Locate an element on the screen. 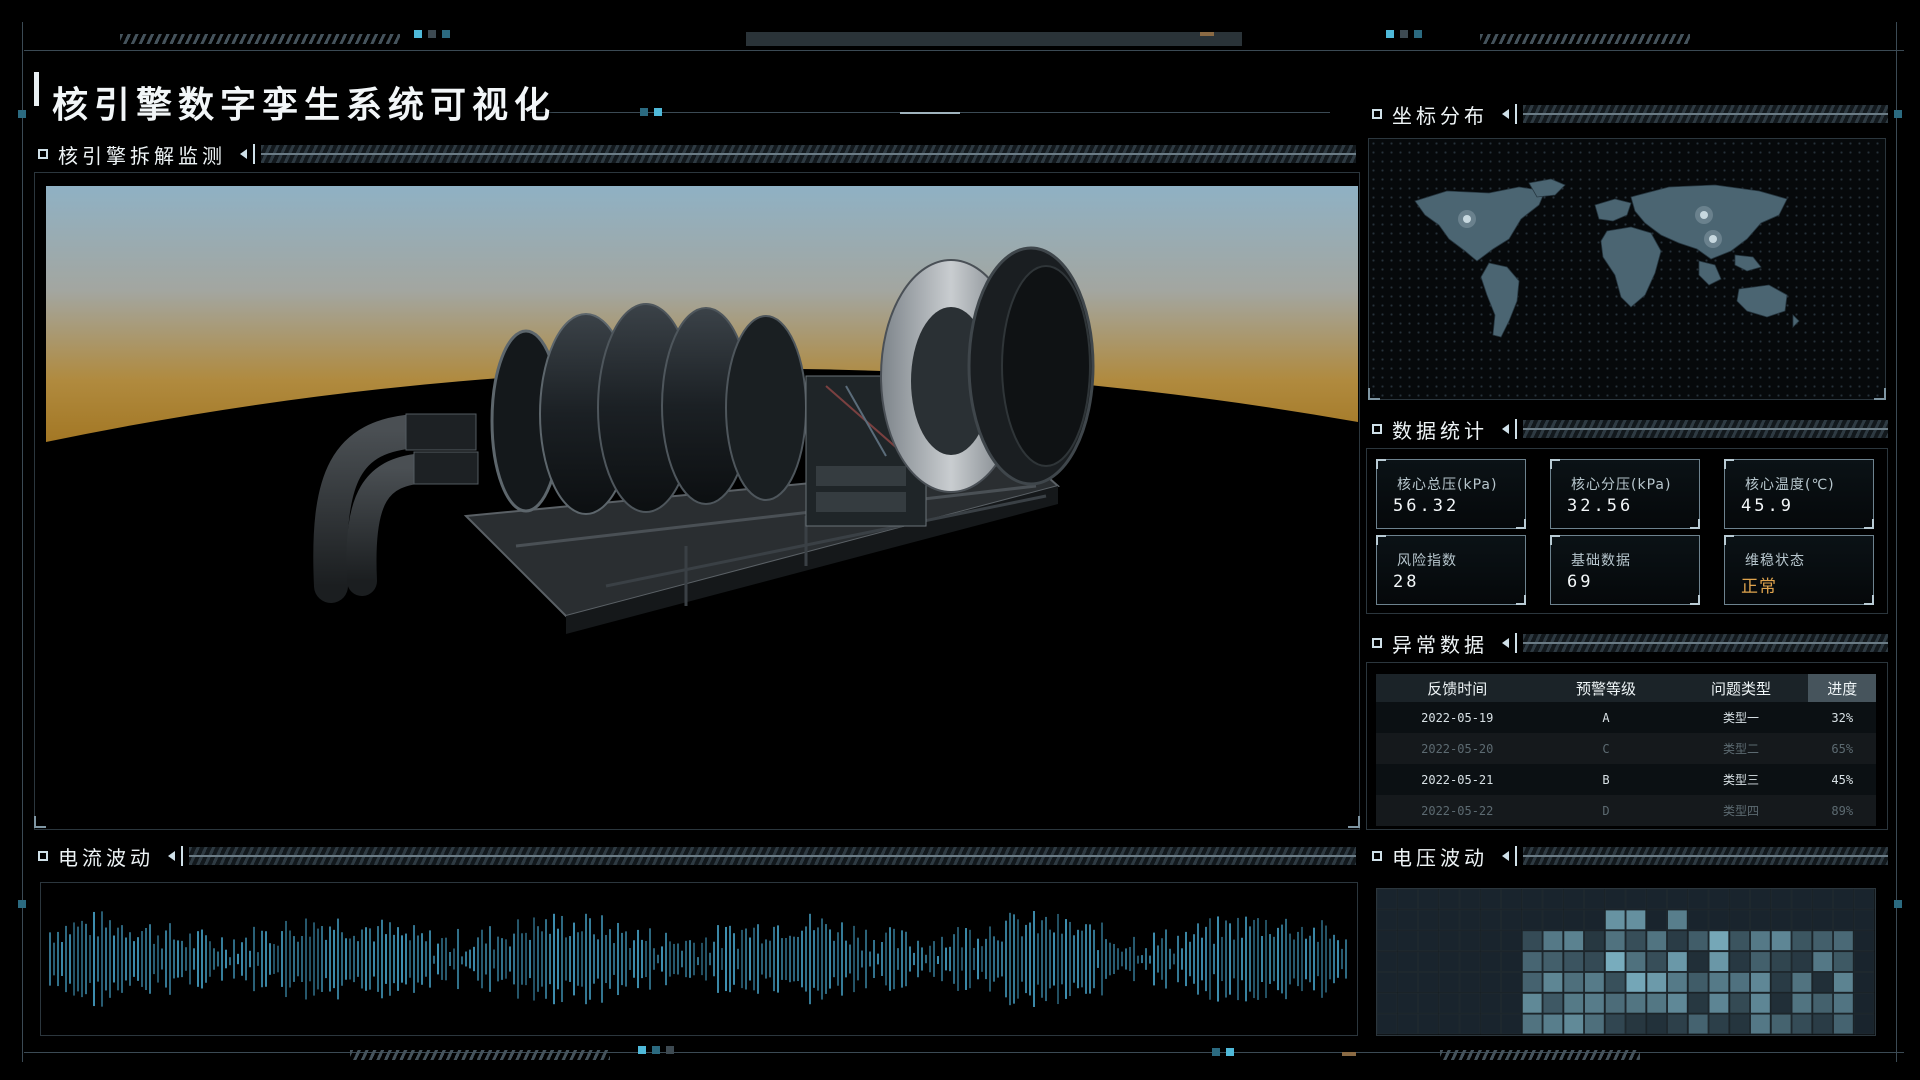 The height and width of the screenshot is (1080, 1920). header-stripe is located at coordinates (772, 856).